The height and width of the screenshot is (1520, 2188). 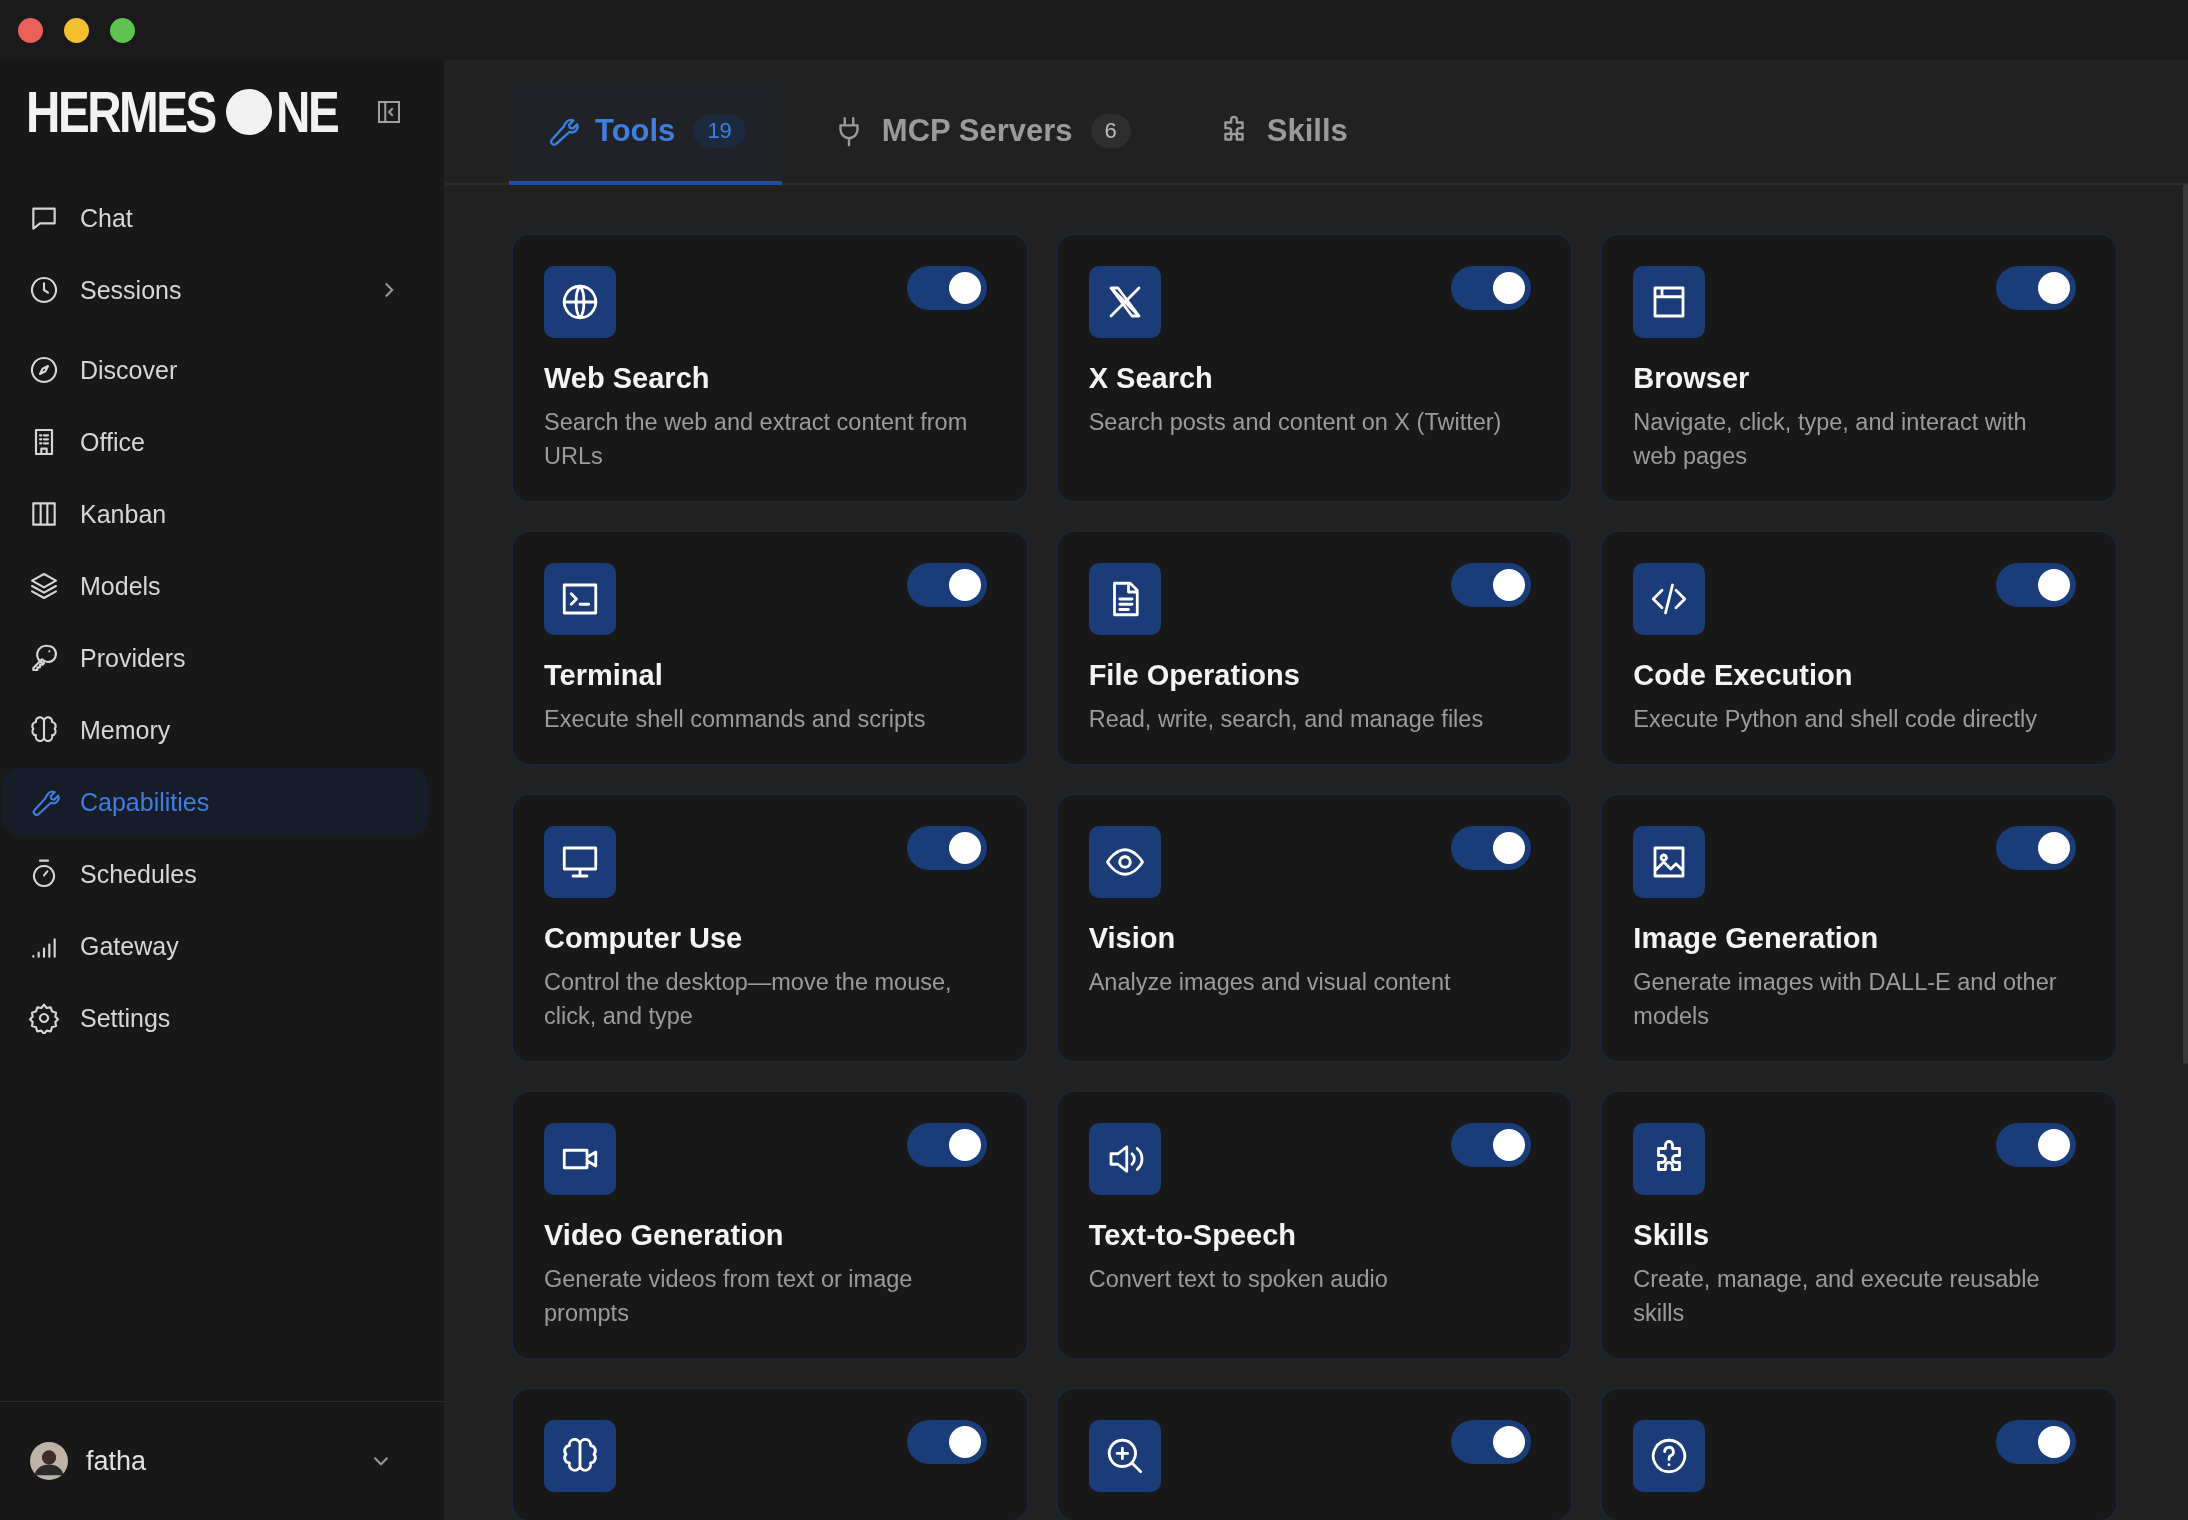 I want to click on tool-title: Video Generation, so click(x=664, y=1235).